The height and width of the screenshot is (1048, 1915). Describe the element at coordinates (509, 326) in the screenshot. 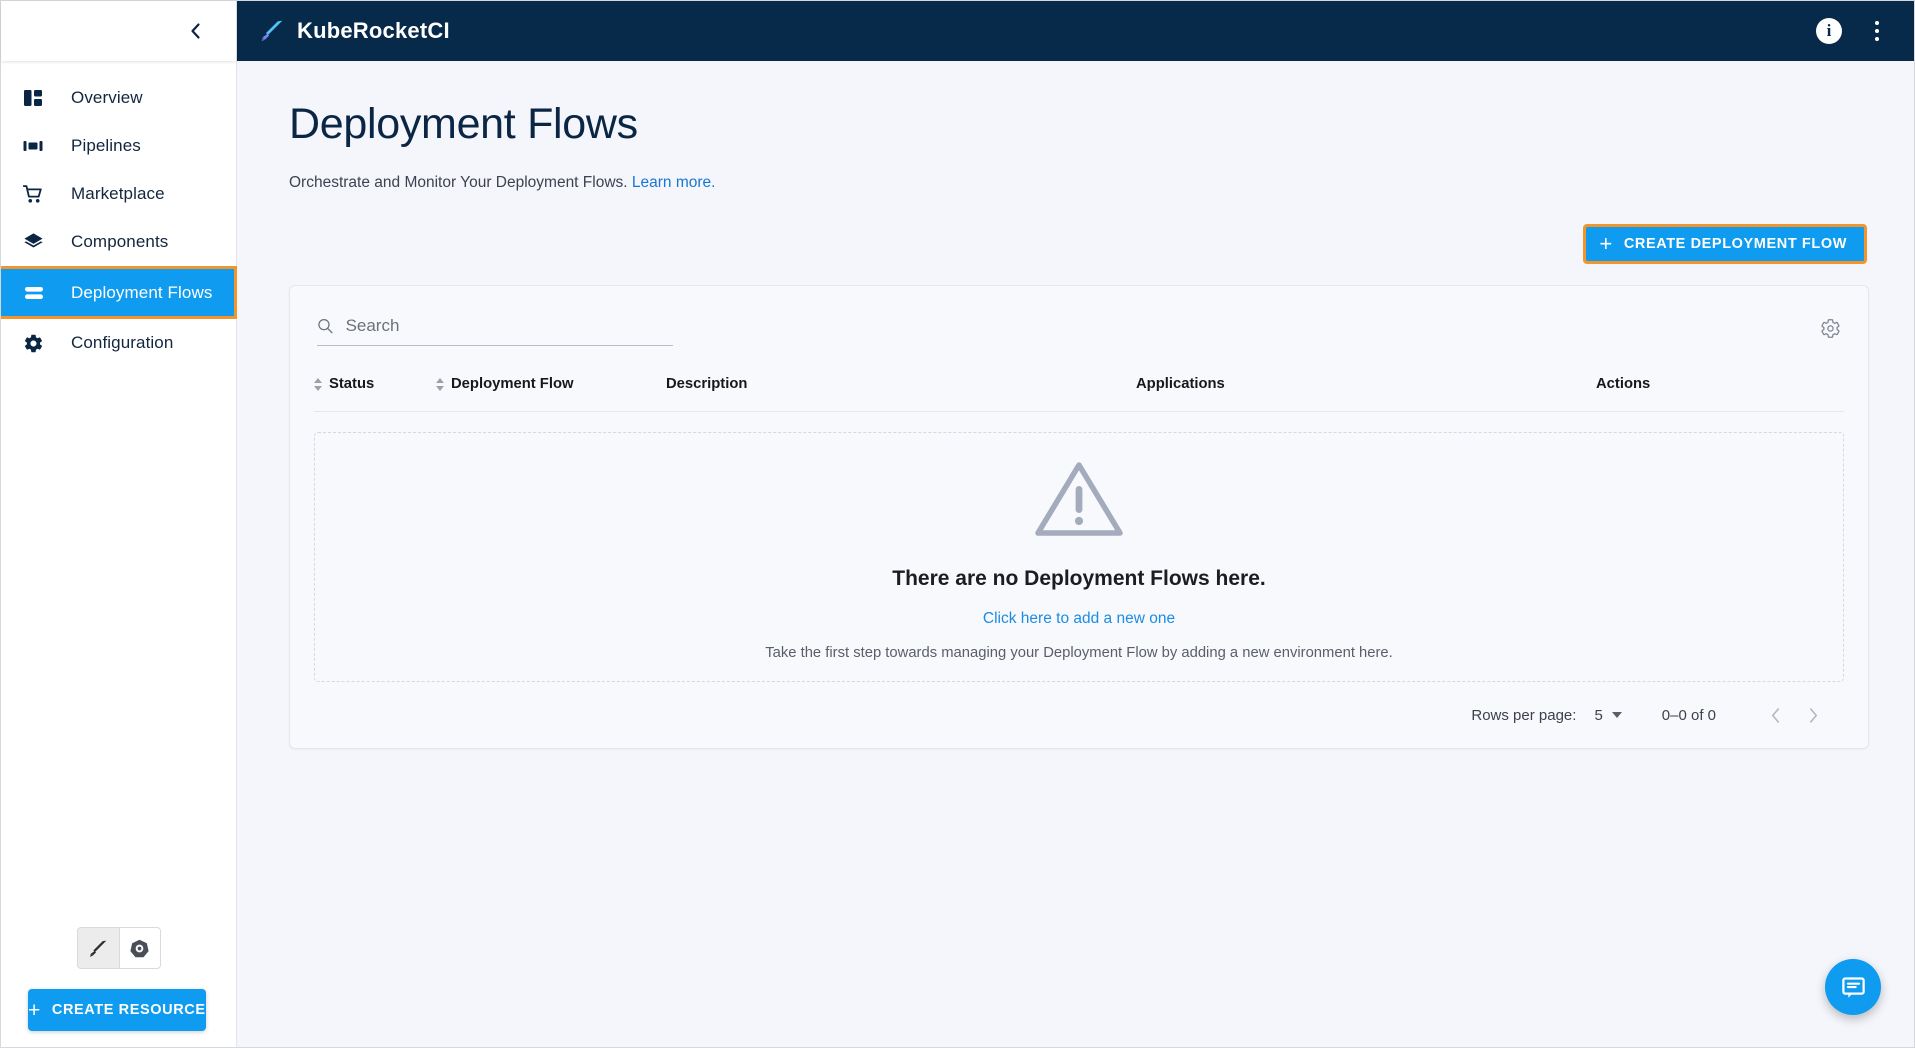

I see `search-input` at that location.